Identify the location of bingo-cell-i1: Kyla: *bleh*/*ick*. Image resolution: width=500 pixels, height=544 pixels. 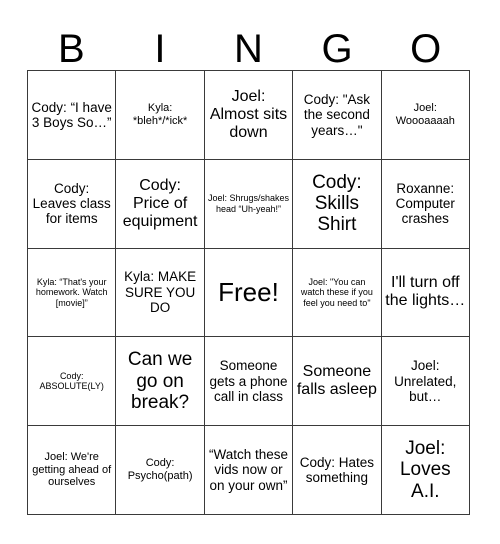
(160, 115).